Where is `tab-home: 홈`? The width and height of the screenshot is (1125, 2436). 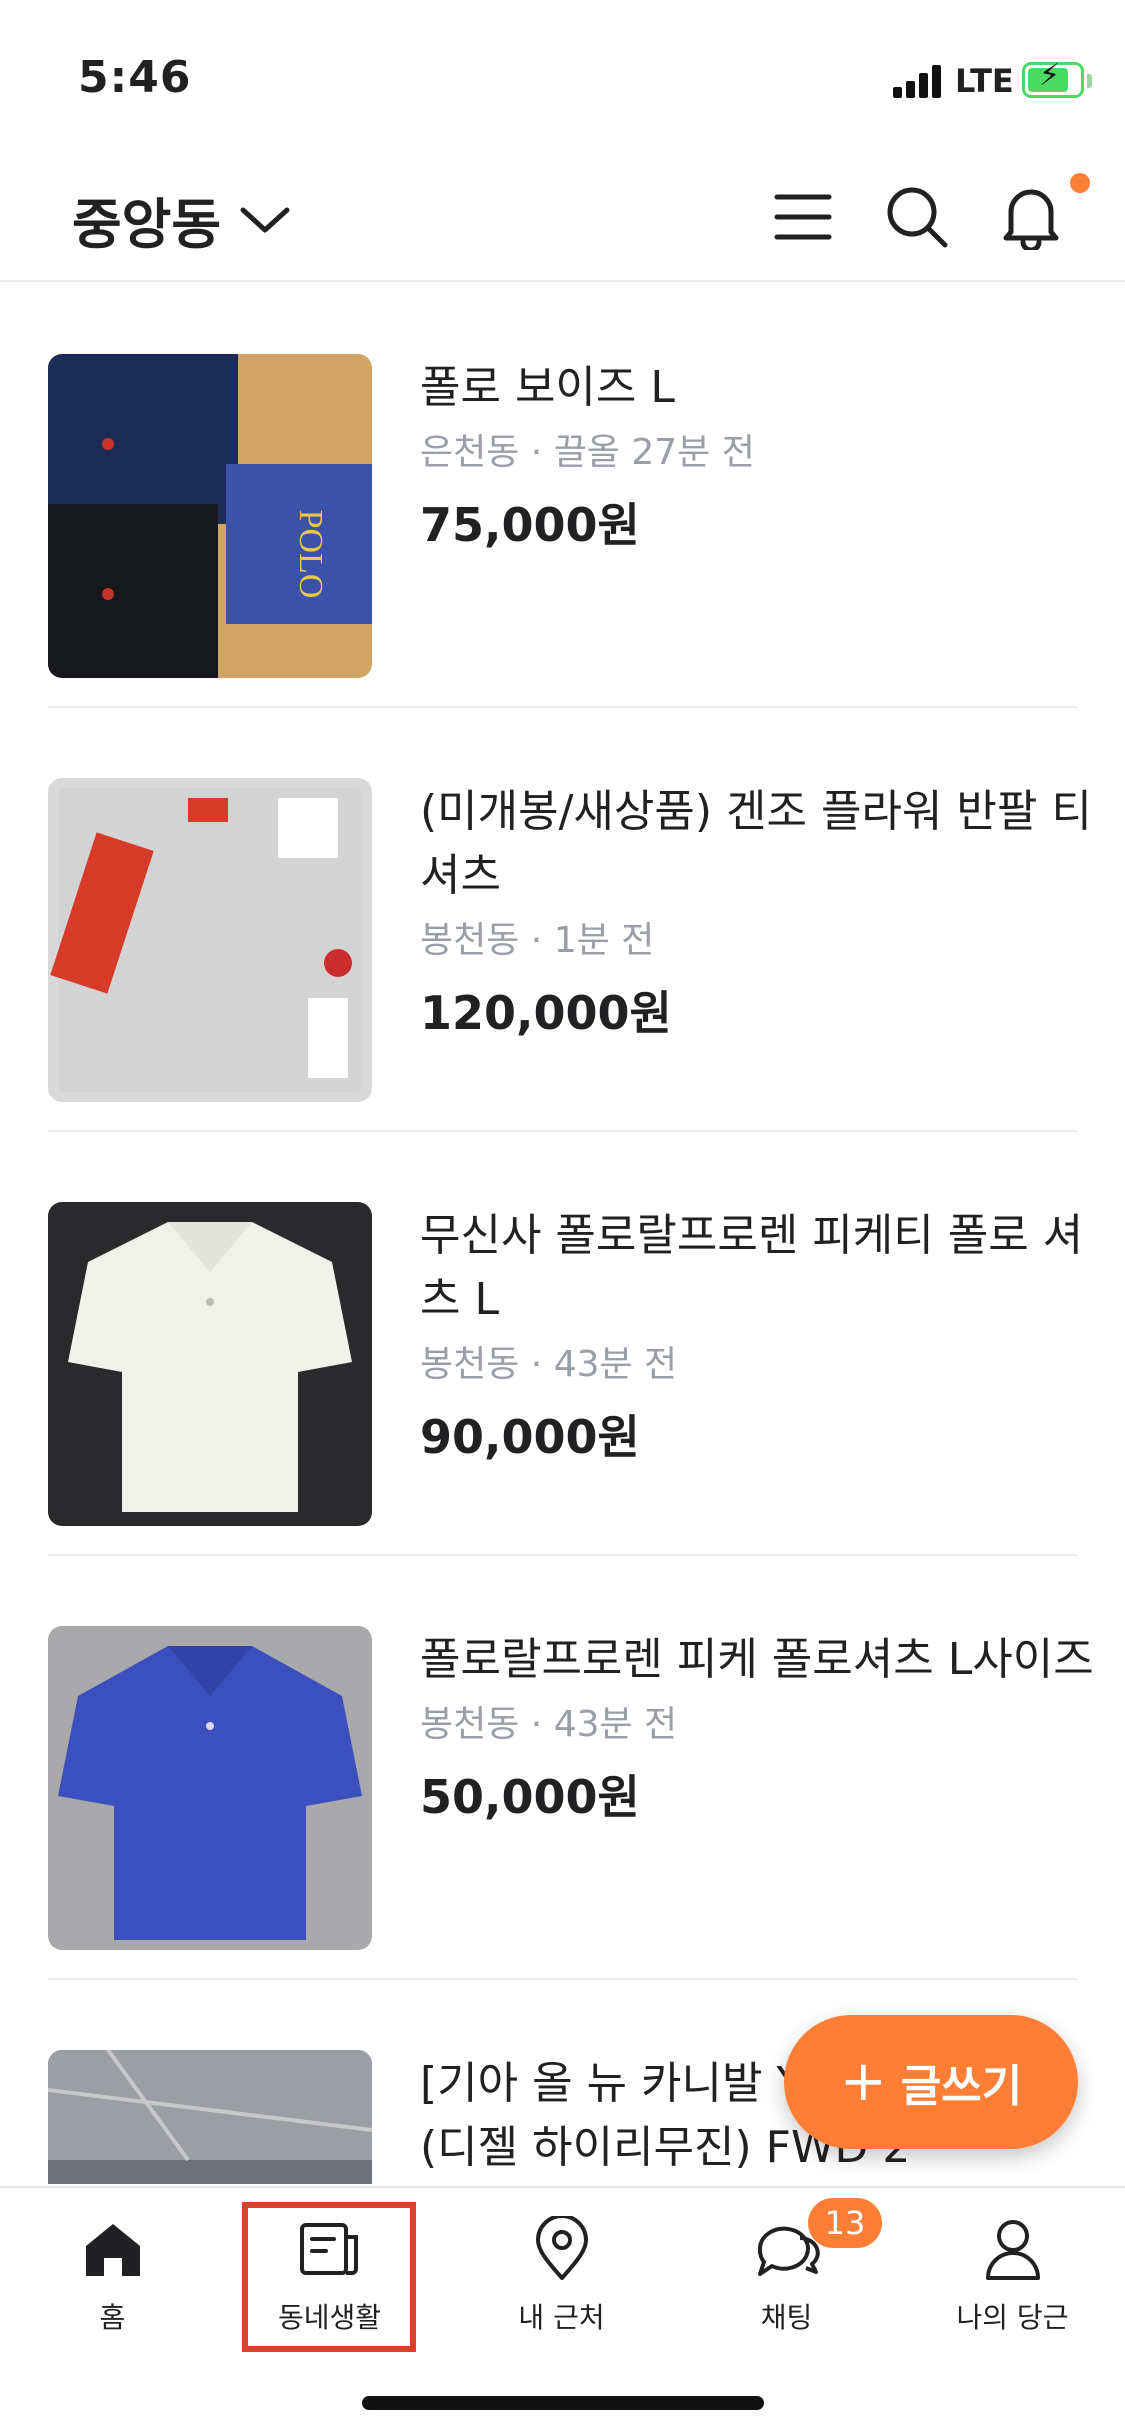 tab-home: 홈 is located at coordinates (112, 2278).